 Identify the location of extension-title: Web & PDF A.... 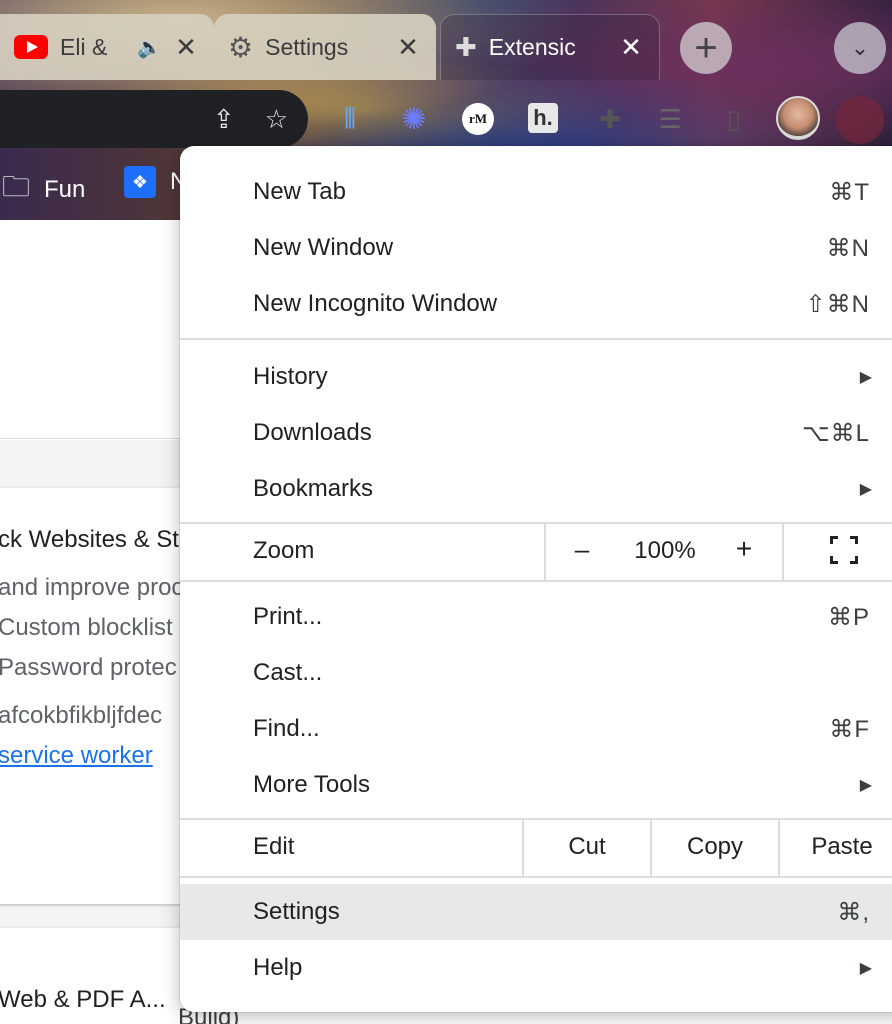
(83, 999).